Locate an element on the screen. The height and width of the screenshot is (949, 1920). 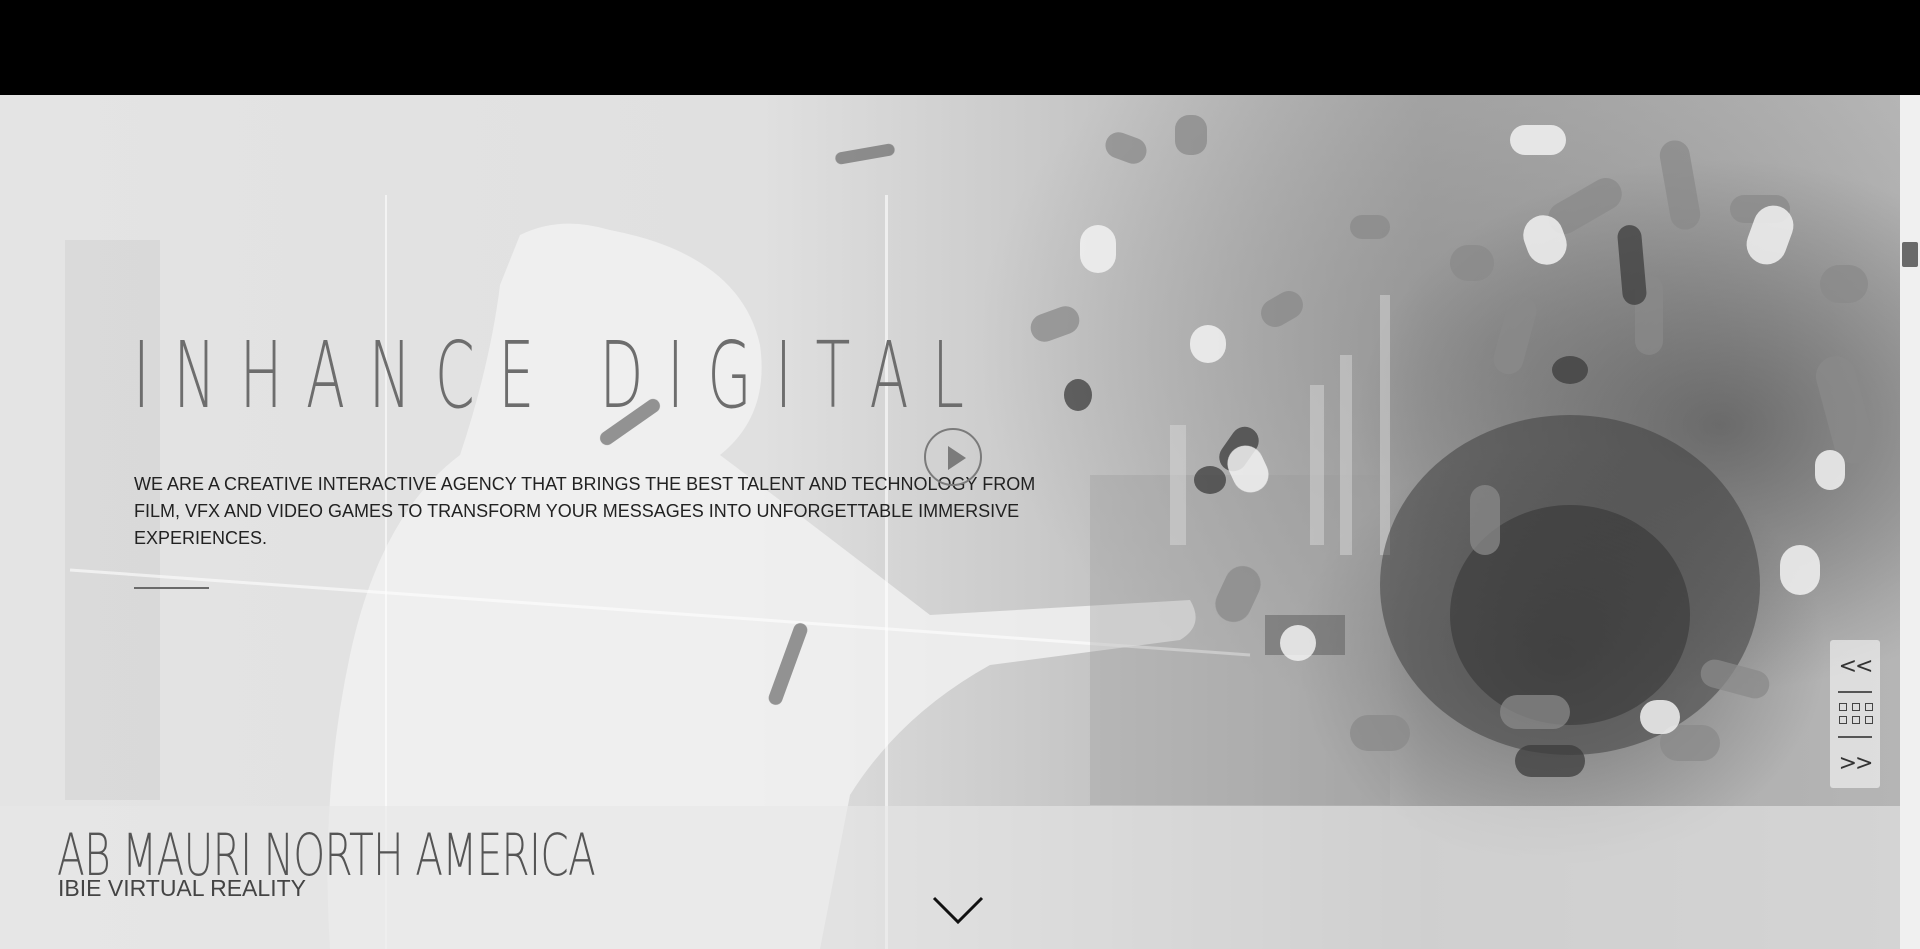
play-button is located at coordinates (953, 457).